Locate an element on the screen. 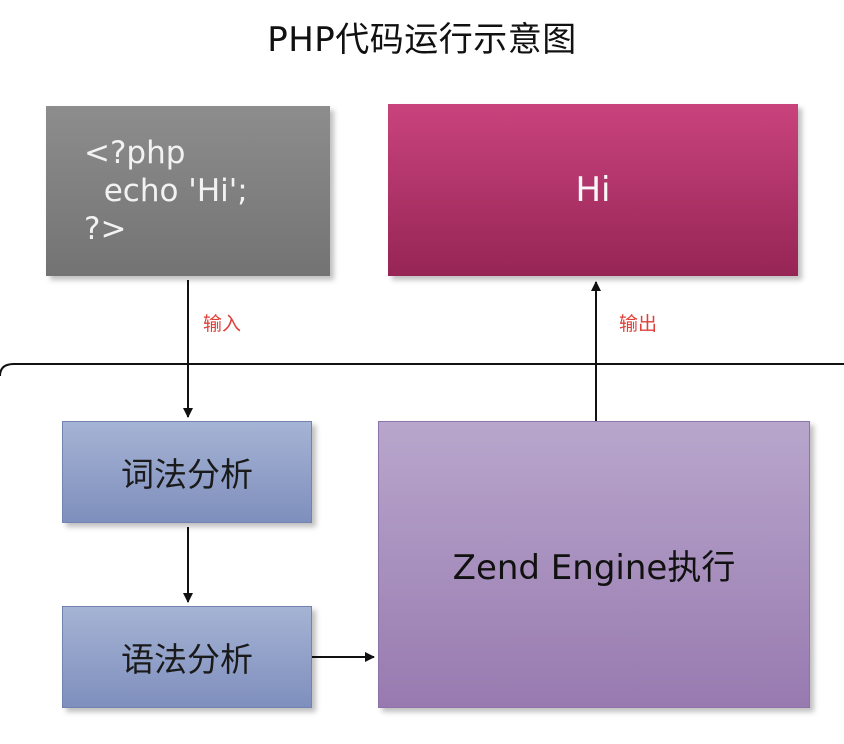 This screenshot has width=844, height=744. code-line: echo 'Hi'; is located at coordinates (166, 191).